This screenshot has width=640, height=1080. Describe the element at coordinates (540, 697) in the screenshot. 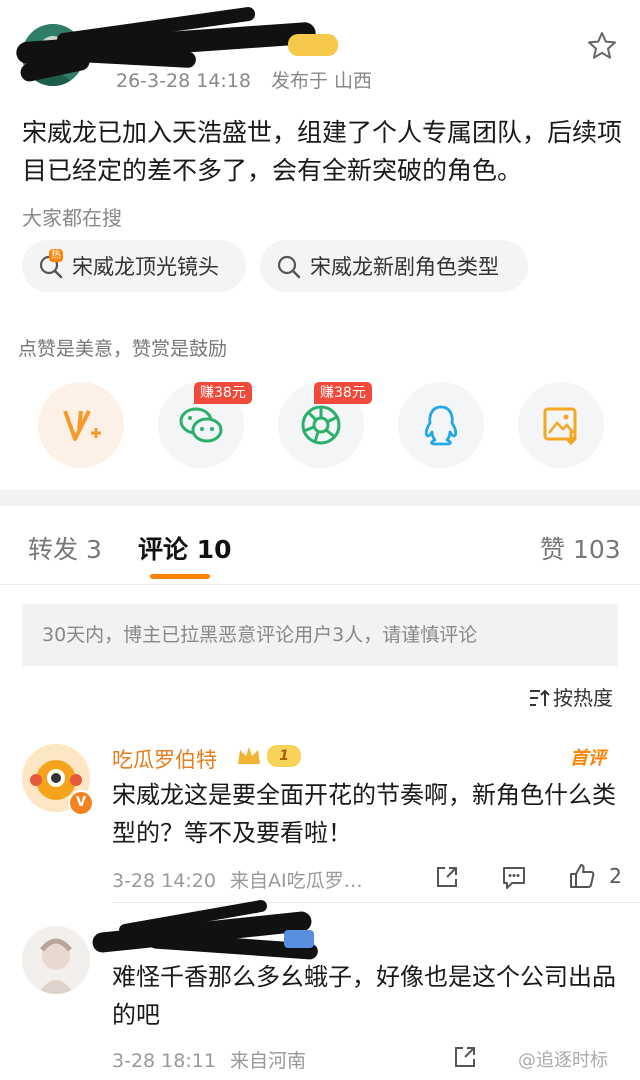

I see `sort-icon` at that location.